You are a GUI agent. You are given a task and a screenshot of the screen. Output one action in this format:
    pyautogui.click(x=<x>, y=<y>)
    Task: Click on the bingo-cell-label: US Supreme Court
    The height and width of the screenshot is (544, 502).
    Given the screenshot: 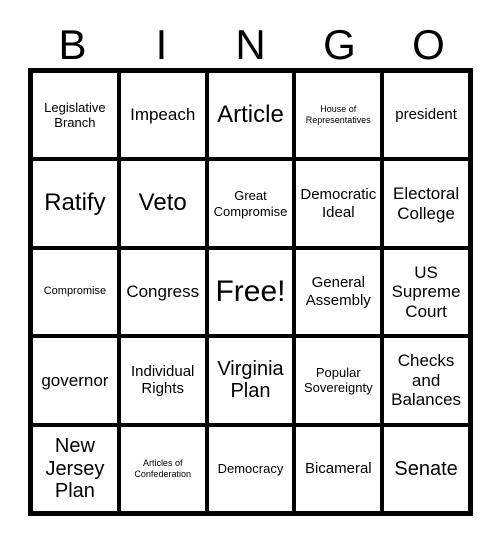 What is the action you would take?
    pyautogui.click(x=426, y=291)
    